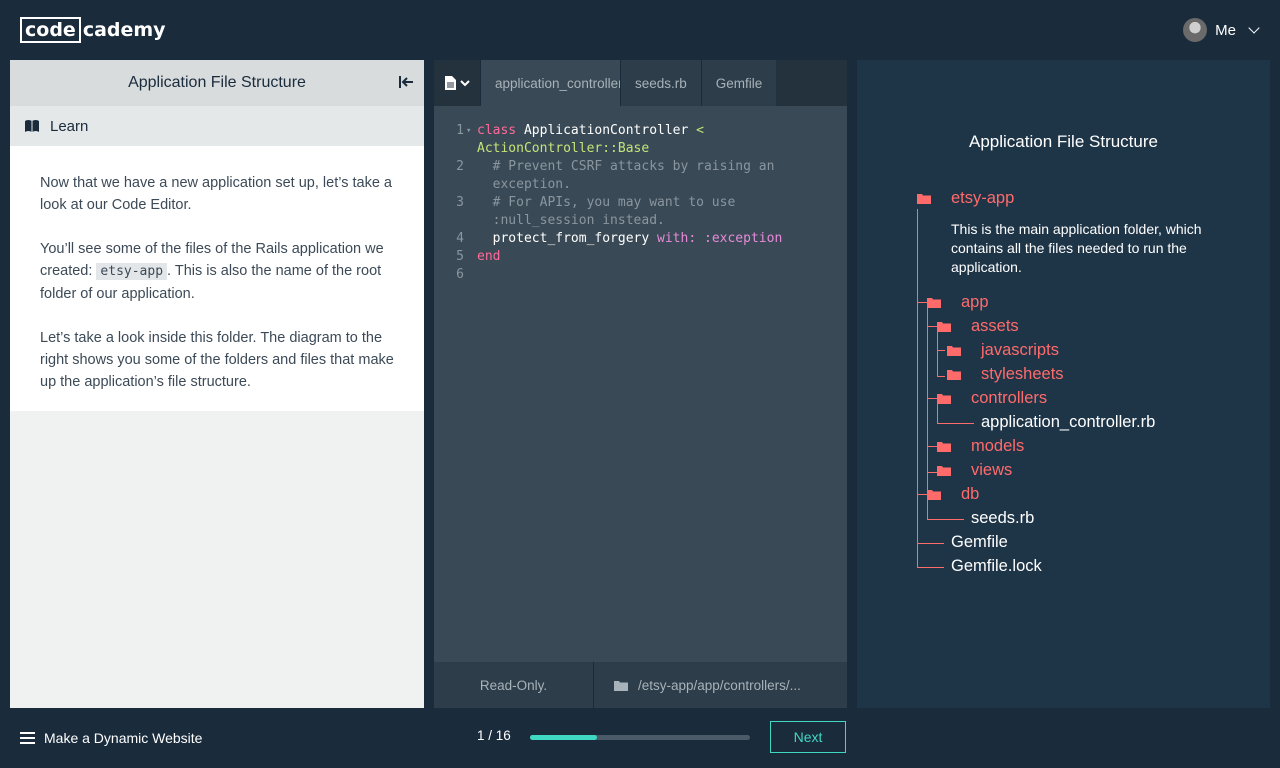  Describe the element at coordinates (680, 238) in the screenshot. I see `keyword-arg-token: with:` at that location.